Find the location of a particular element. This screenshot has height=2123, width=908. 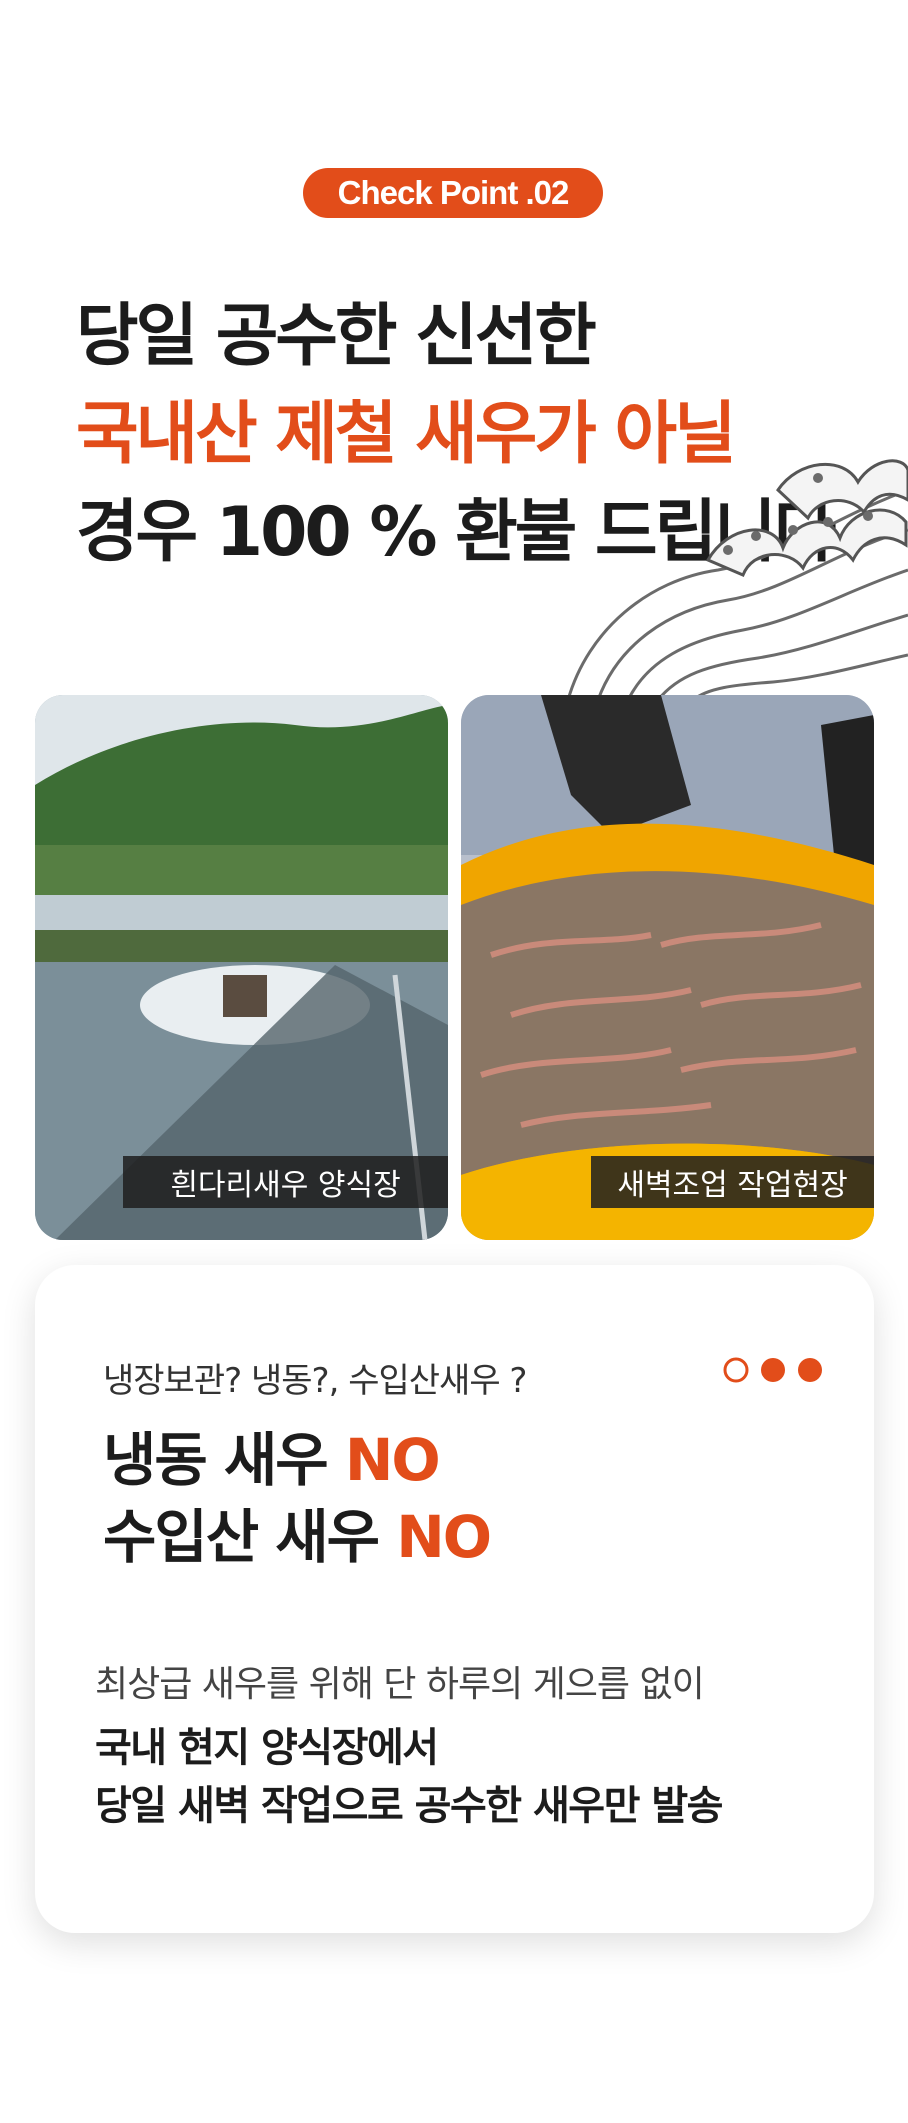

no-import-accent: NO is located at coordinates (444, 1537).